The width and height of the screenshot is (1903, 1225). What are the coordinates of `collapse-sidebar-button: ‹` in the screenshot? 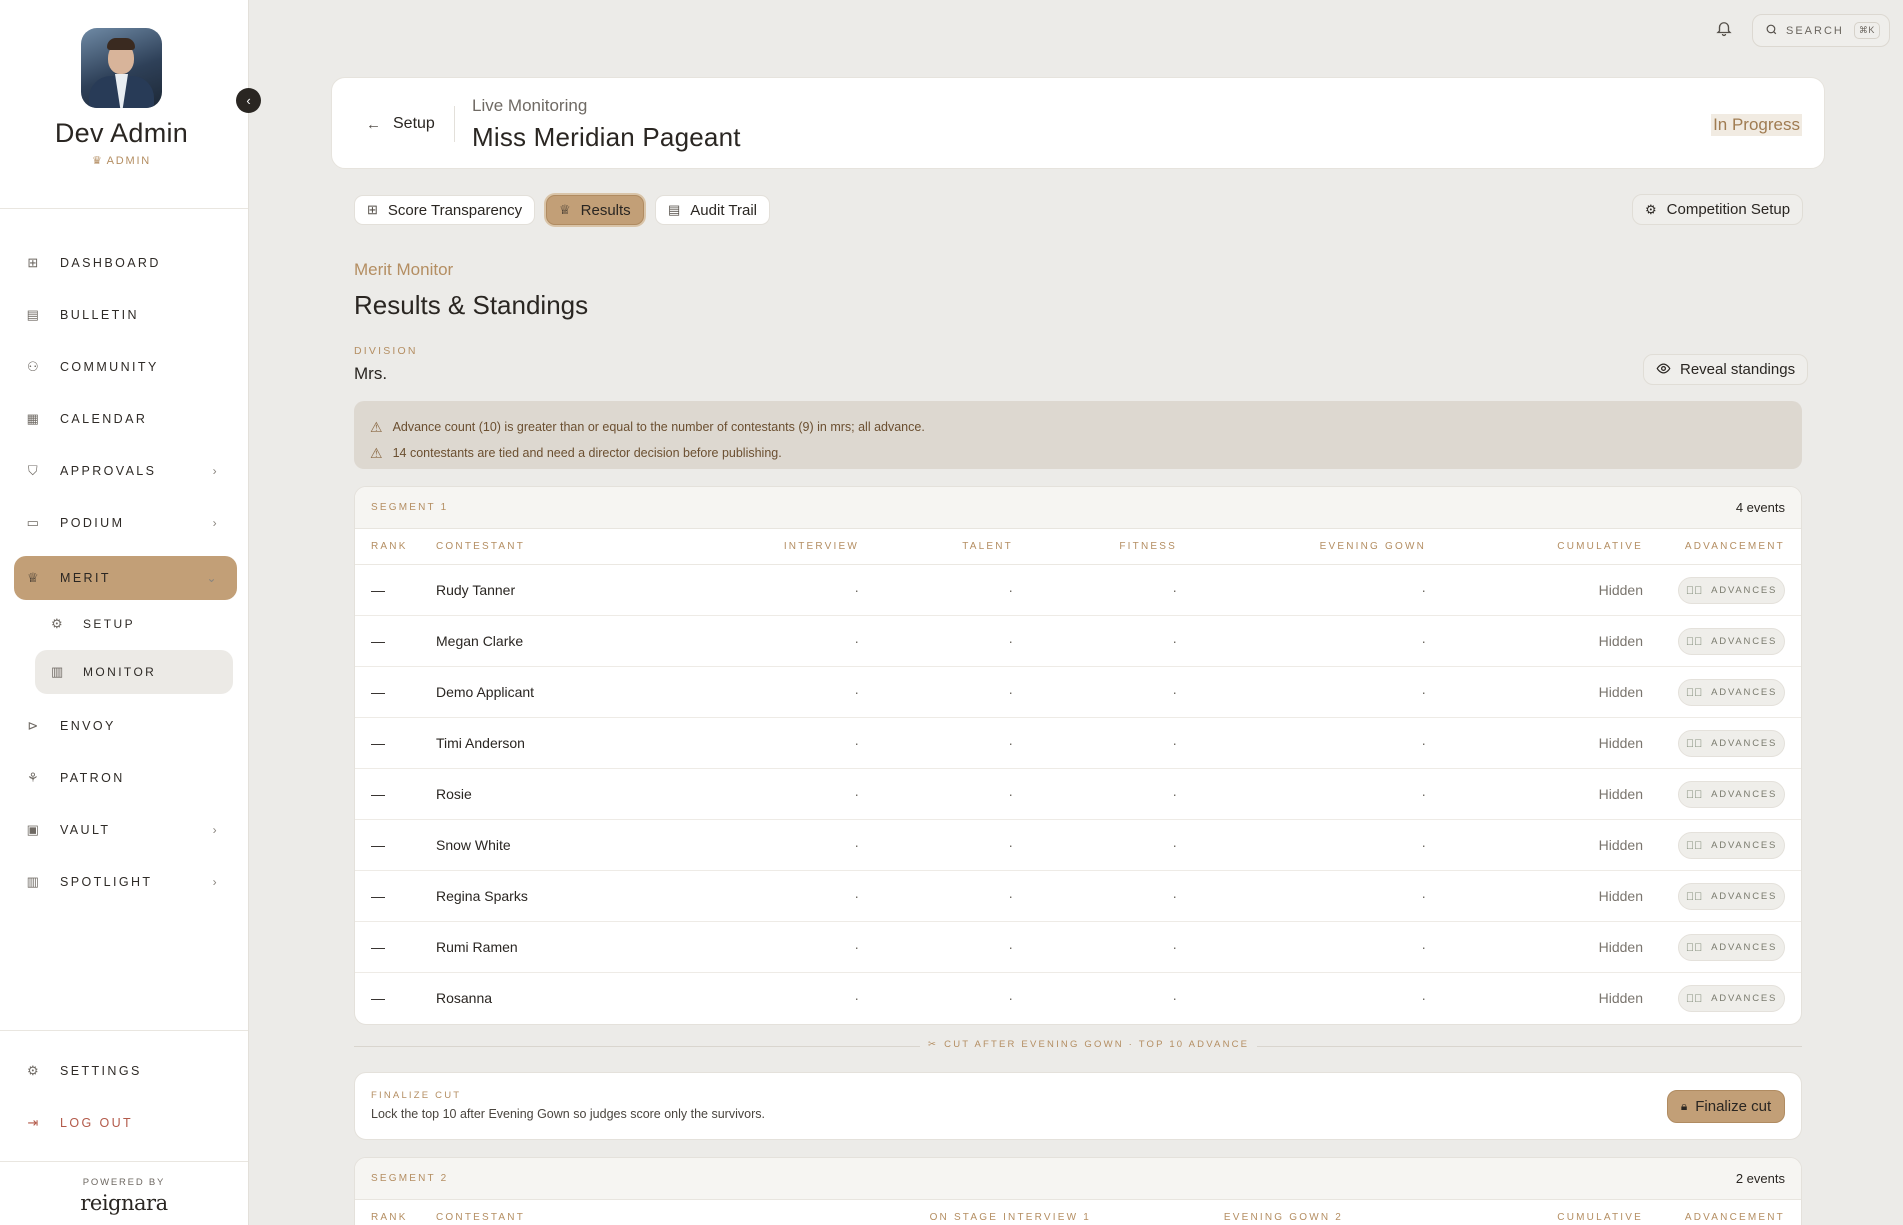 It's located at (248, 100).